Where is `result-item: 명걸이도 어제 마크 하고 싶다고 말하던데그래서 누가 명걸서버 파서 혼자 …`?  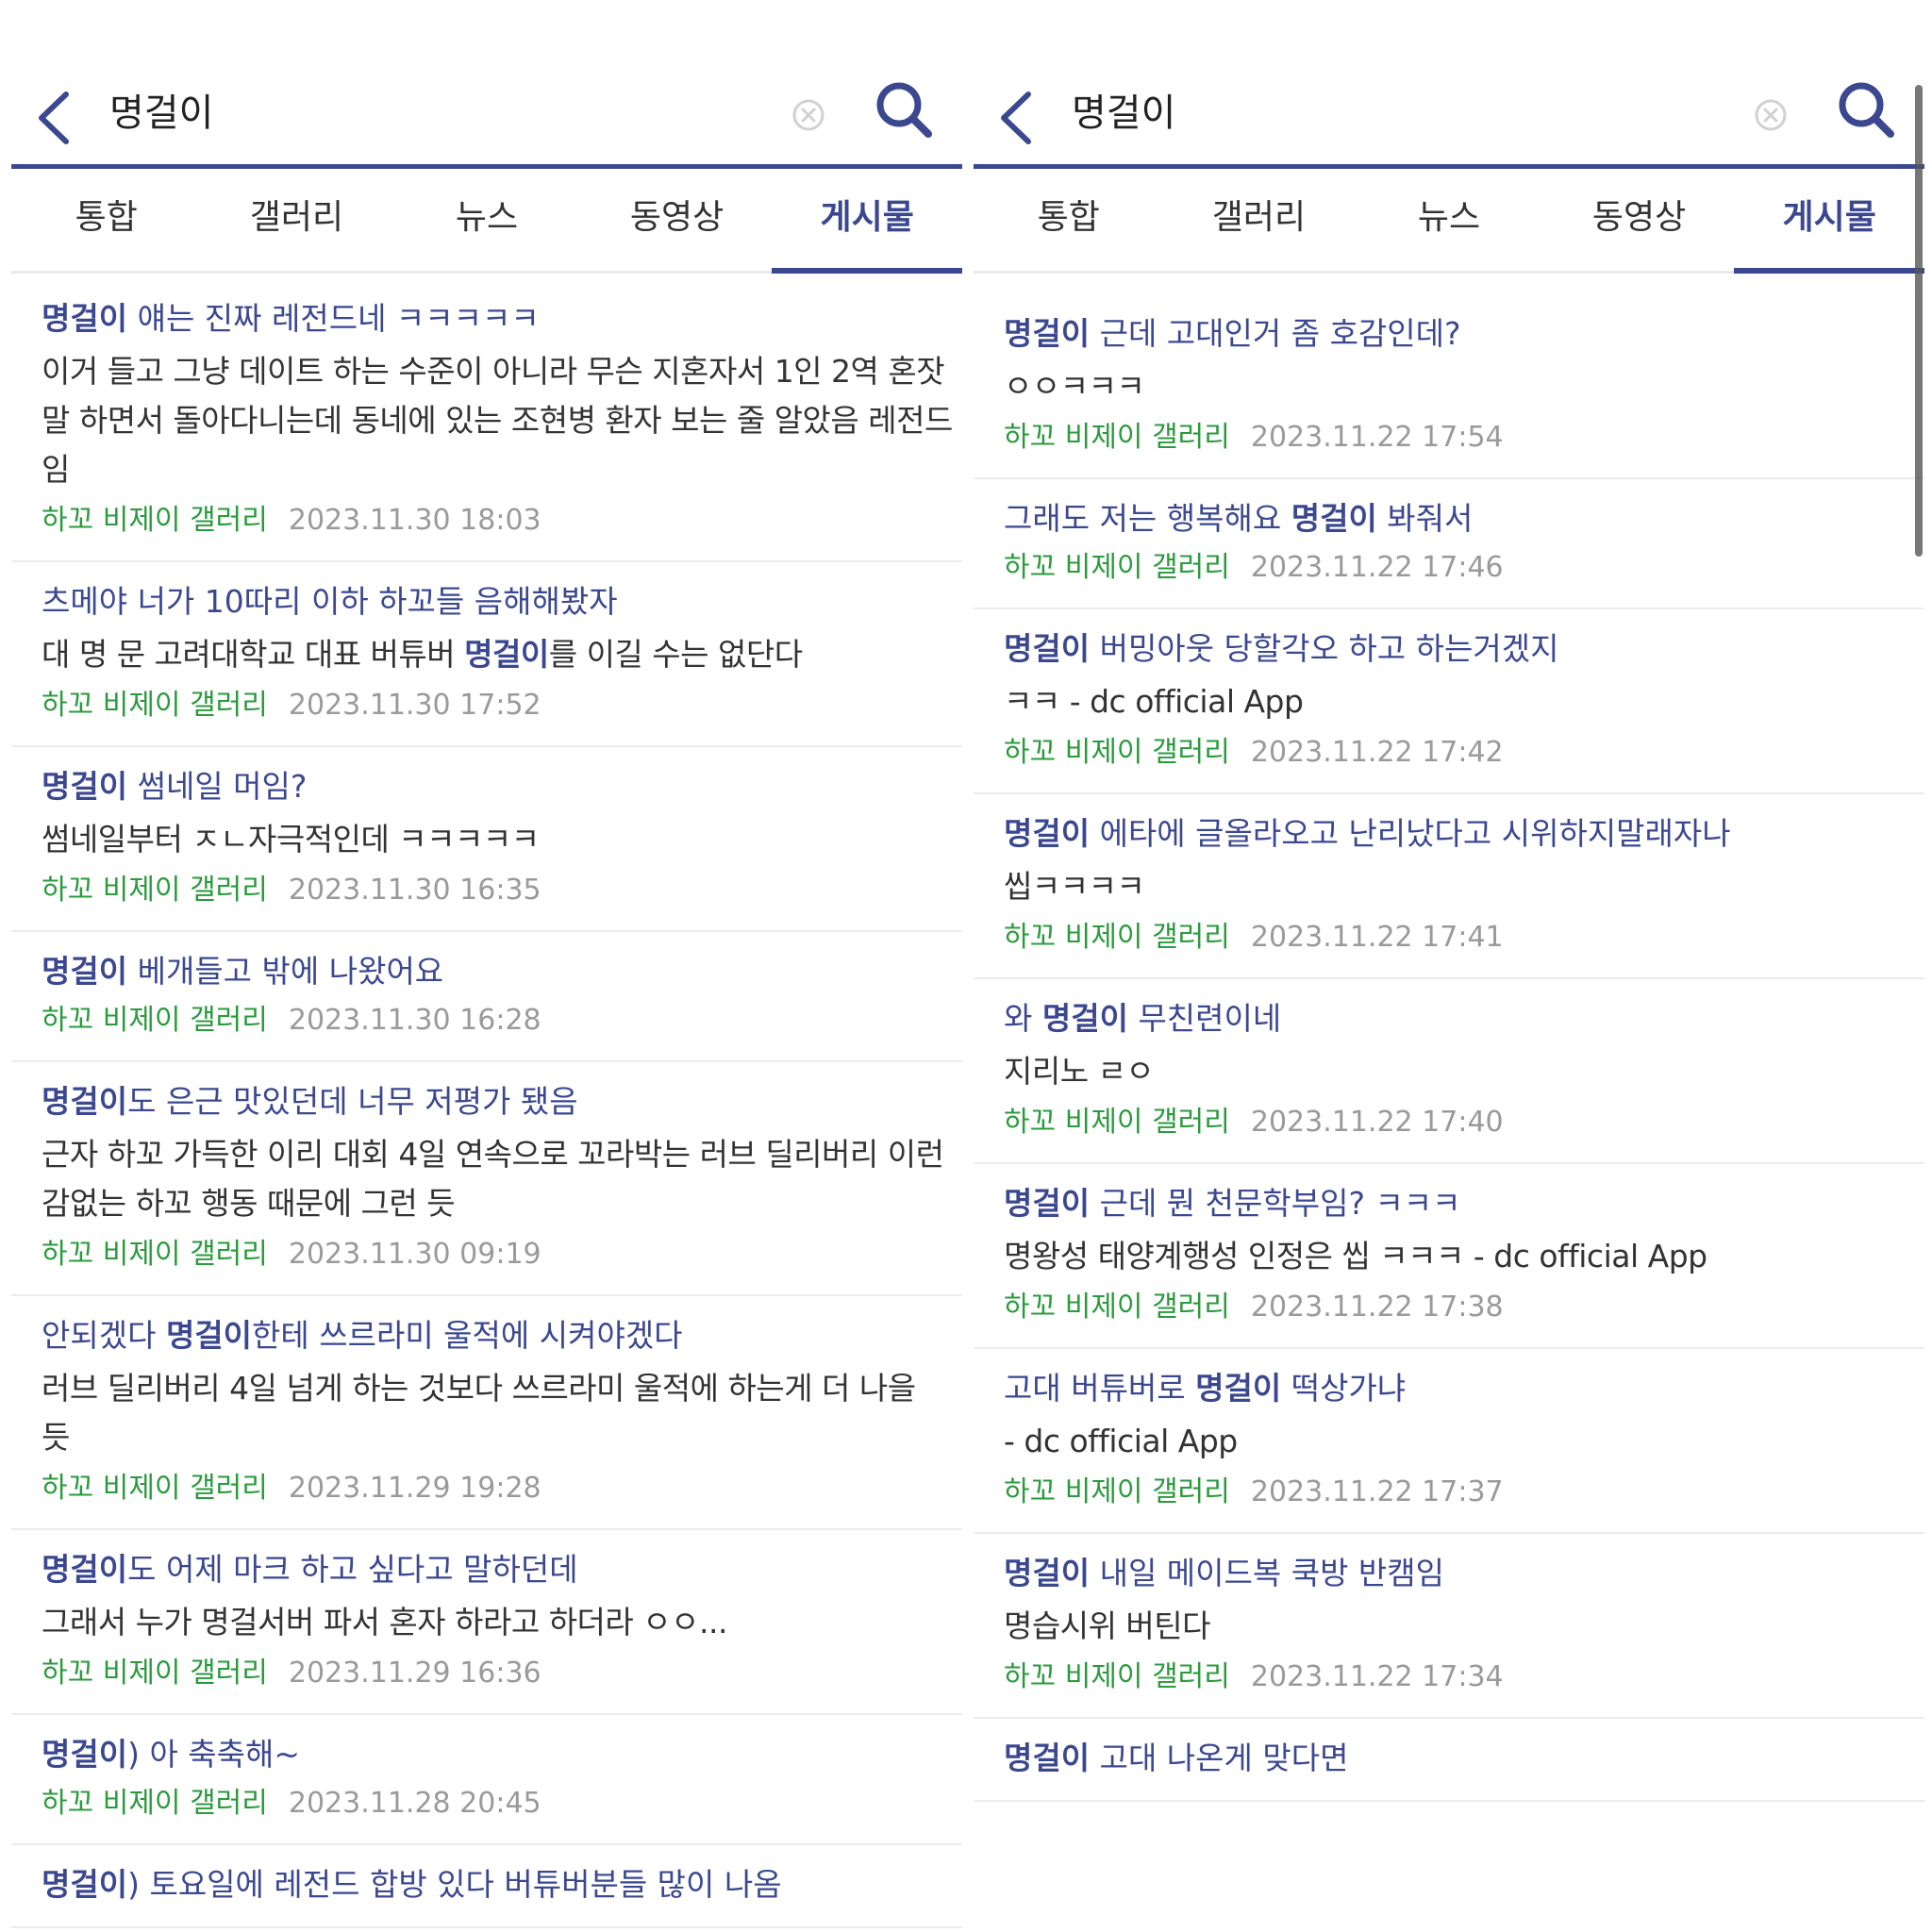
result-item: 명걸이도 어제 마크 하고 싶다고 말하던데그래서 누가 명걸서버 파서 혼자 … is located at coordinates (486, 1623).